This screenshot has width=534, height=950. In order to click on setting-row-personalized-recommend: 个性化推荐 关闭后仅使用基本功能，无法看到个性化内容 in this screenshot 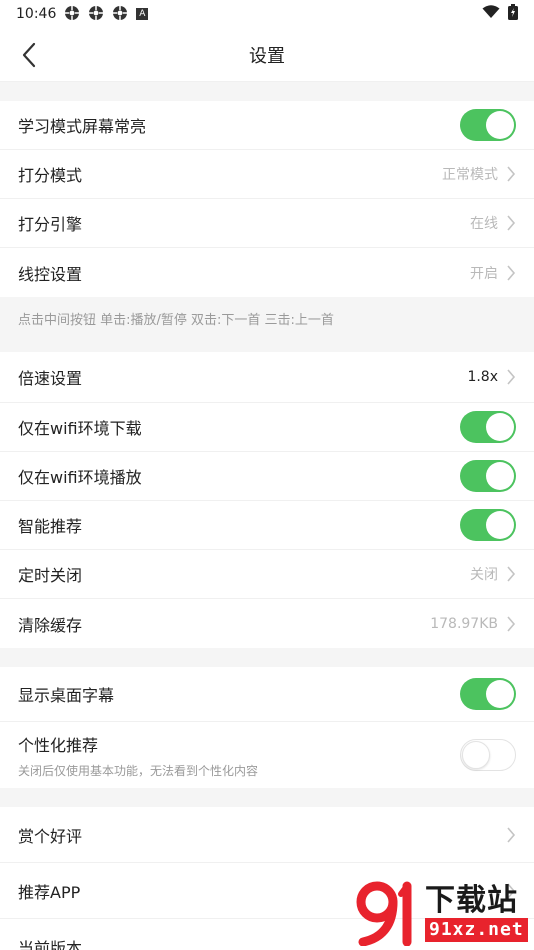, I will do `click(267, 755)`.